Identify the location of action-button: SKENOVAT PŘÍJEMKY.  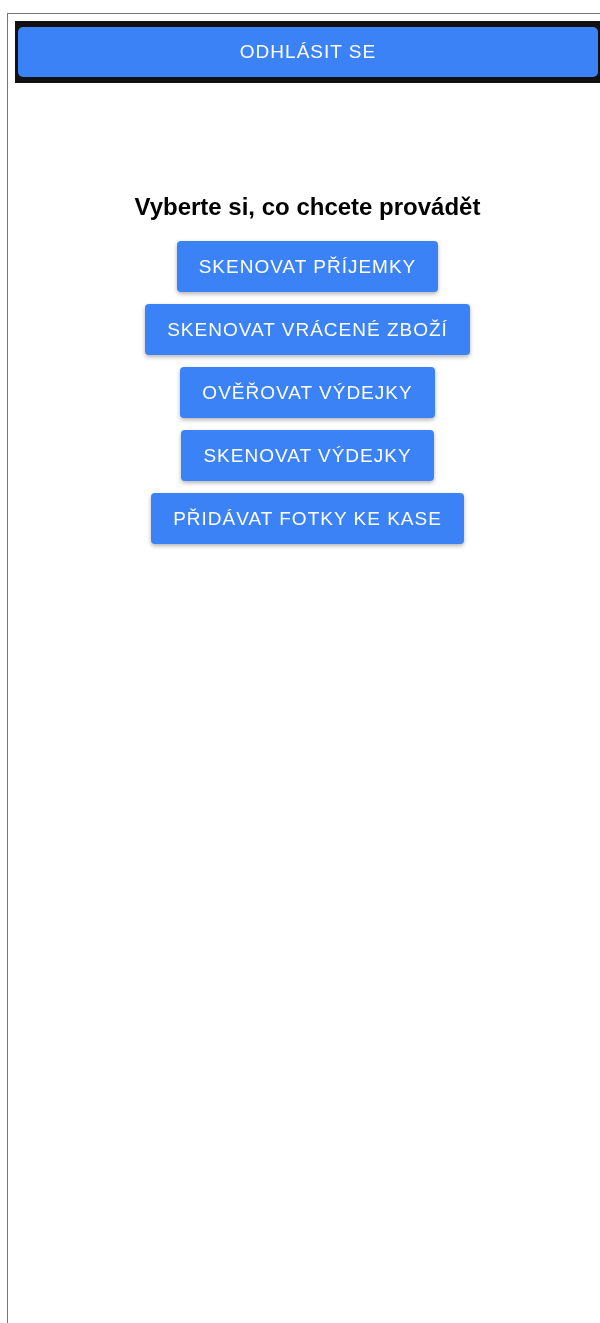
(307, 266).